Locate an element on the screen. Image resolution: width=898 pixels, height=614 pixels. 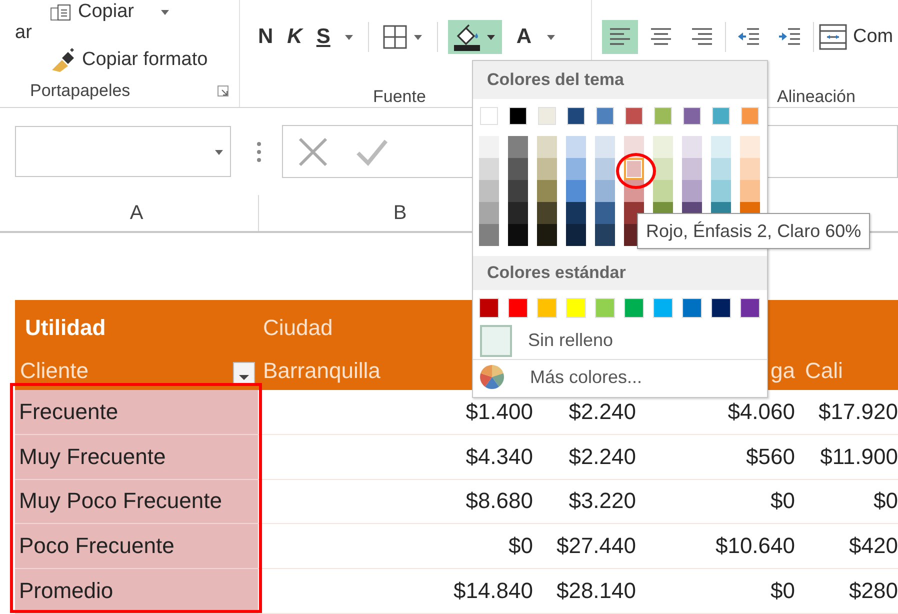
value-cell: $4.340 is located at coordinates (499, 457).